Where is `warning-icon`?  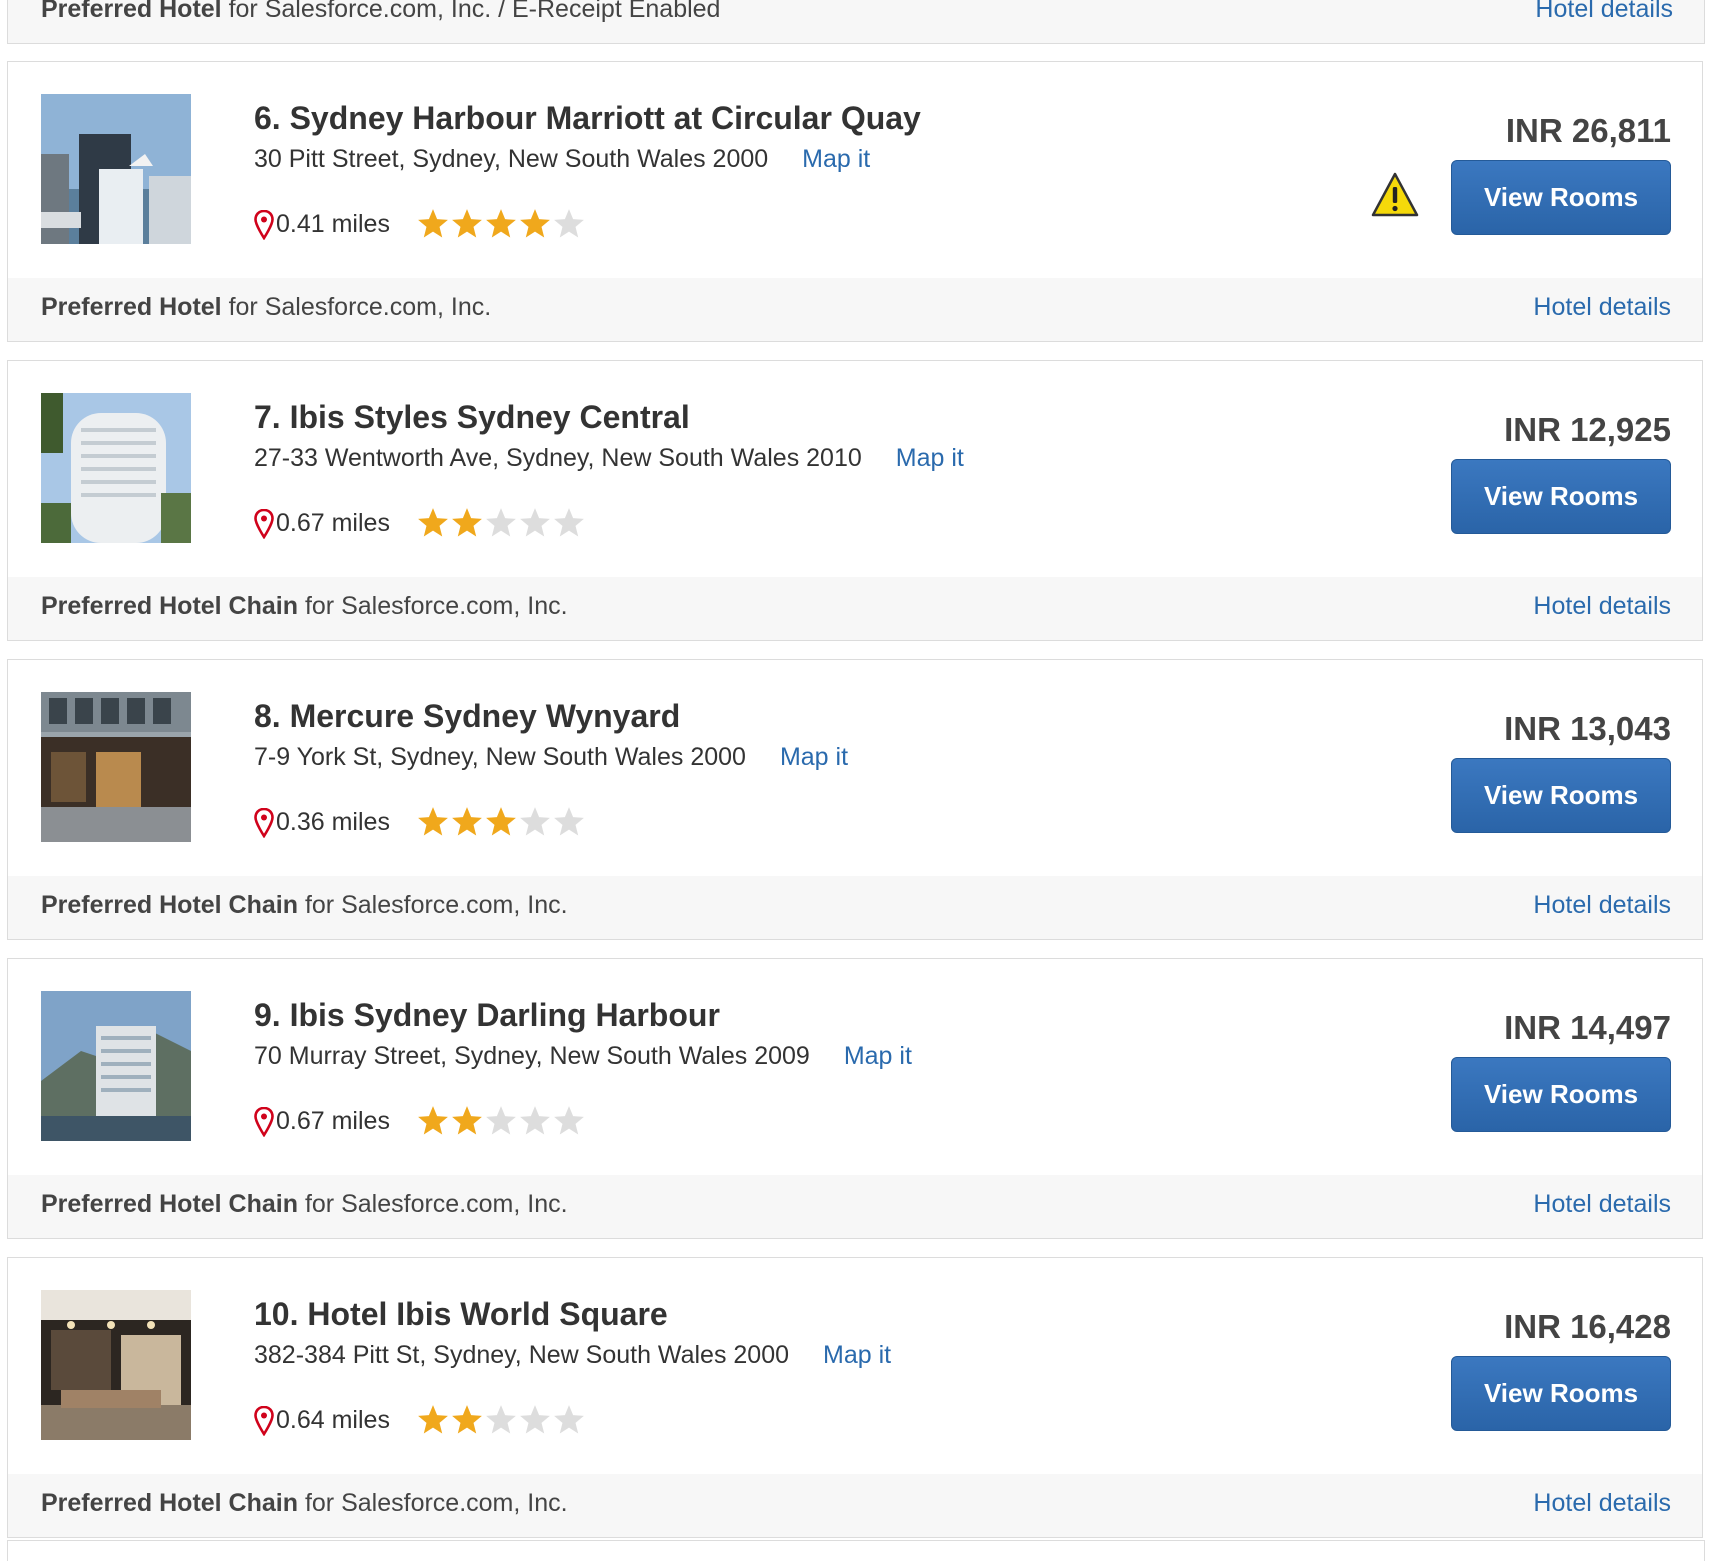
warning-icon is located at coordinates (1395, 195).